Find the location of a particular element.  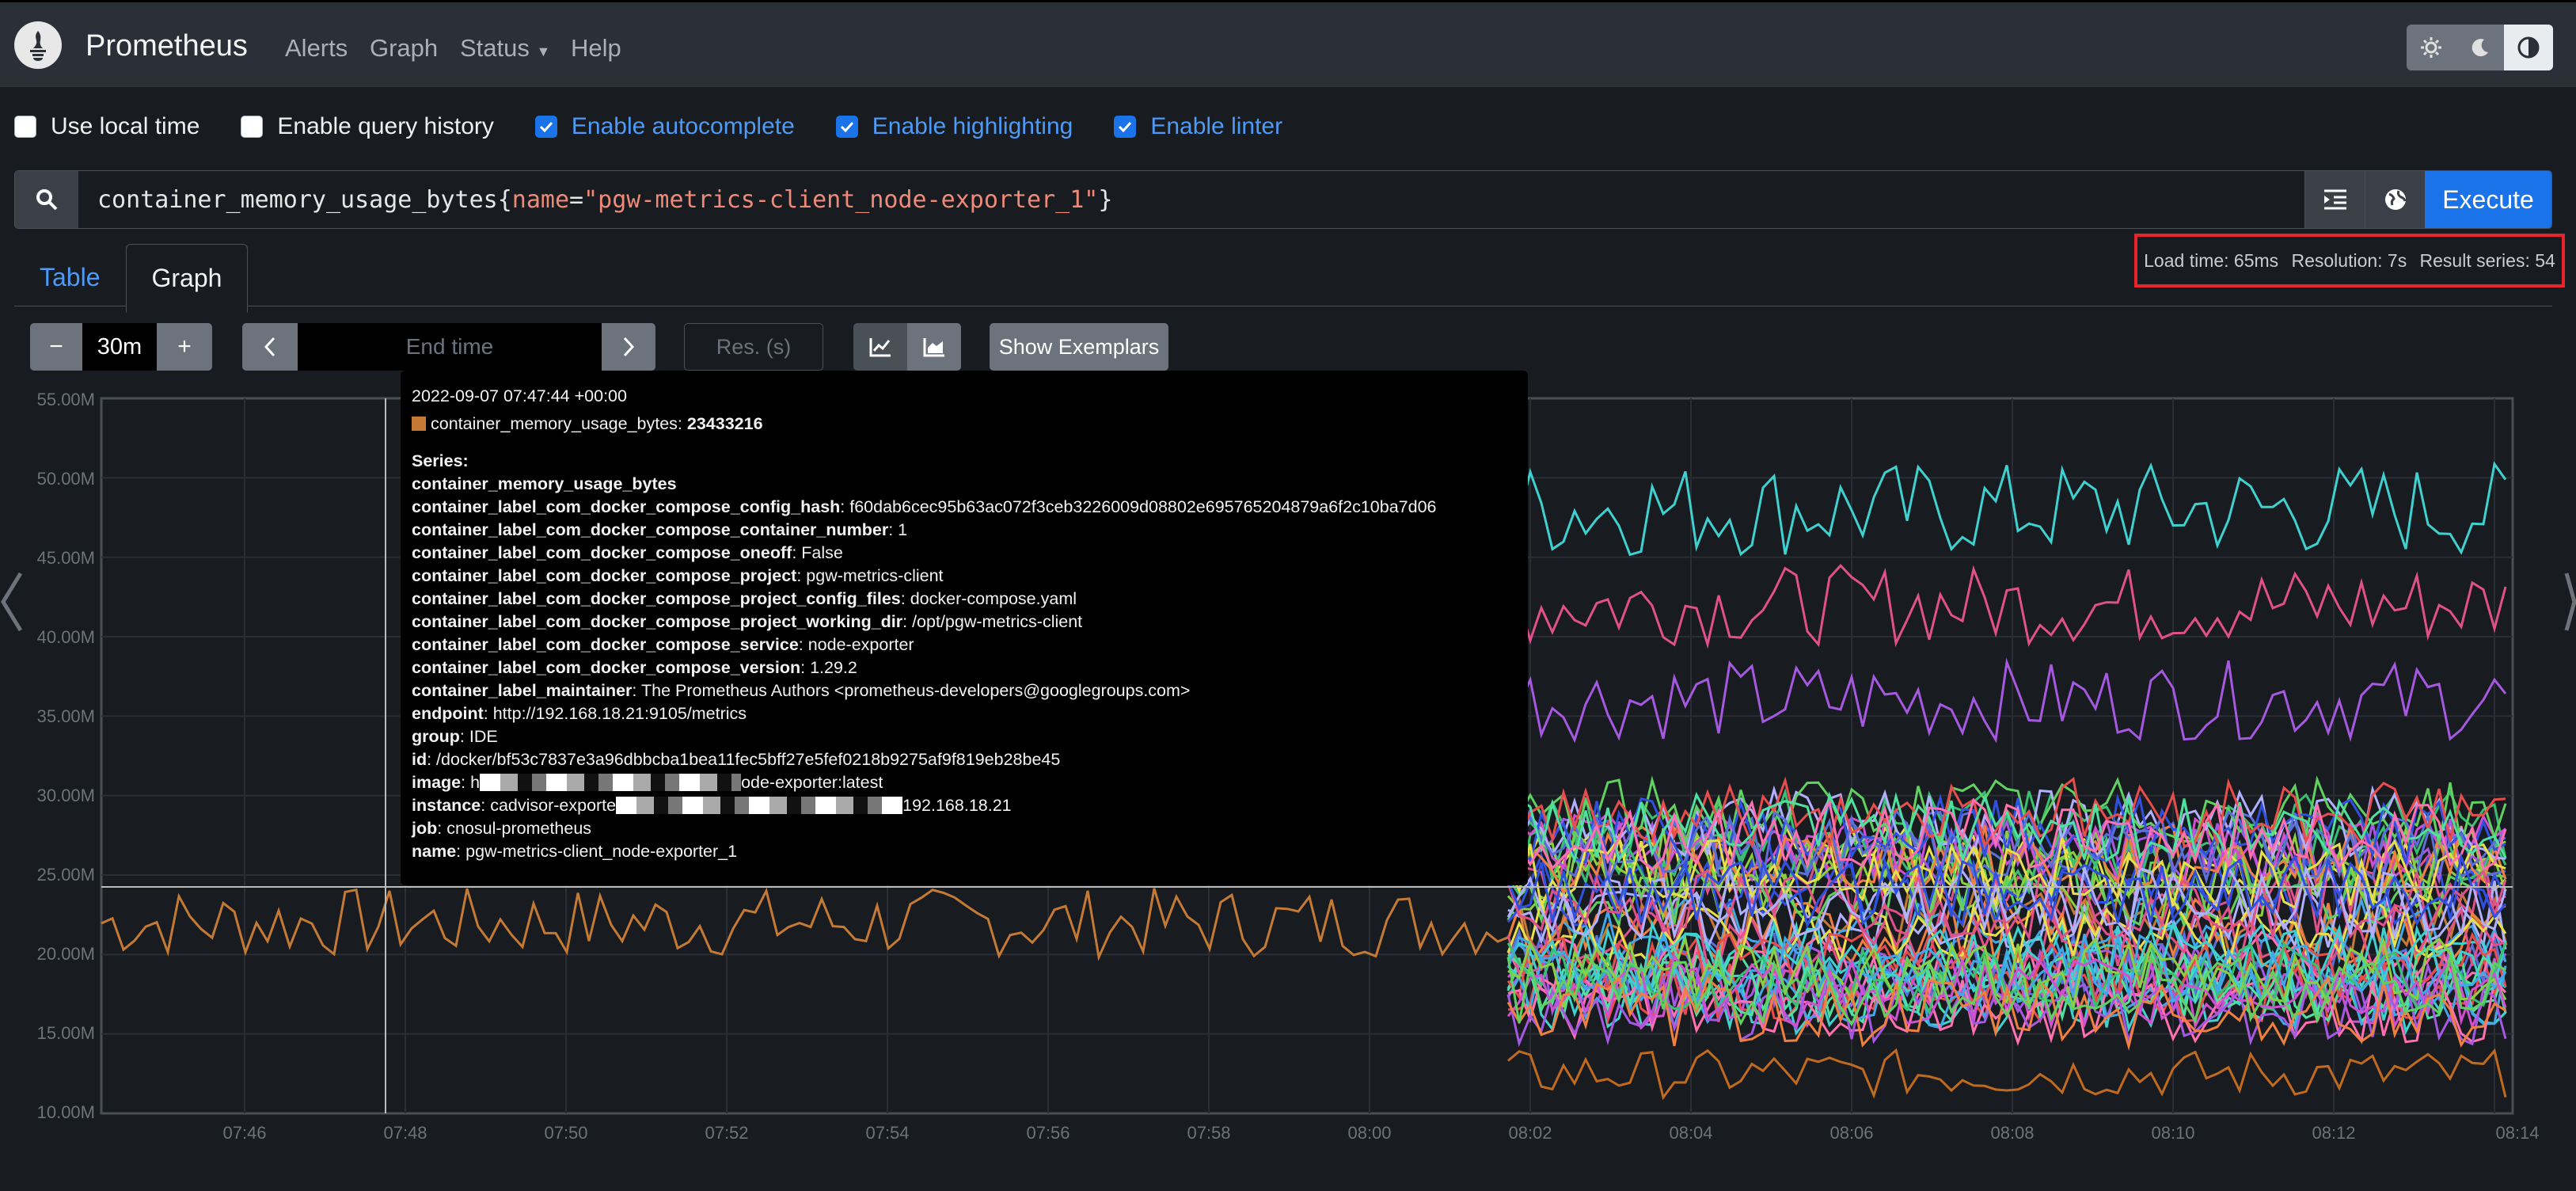

option-label: Enable highlighting is located at coordinates (973, 126).